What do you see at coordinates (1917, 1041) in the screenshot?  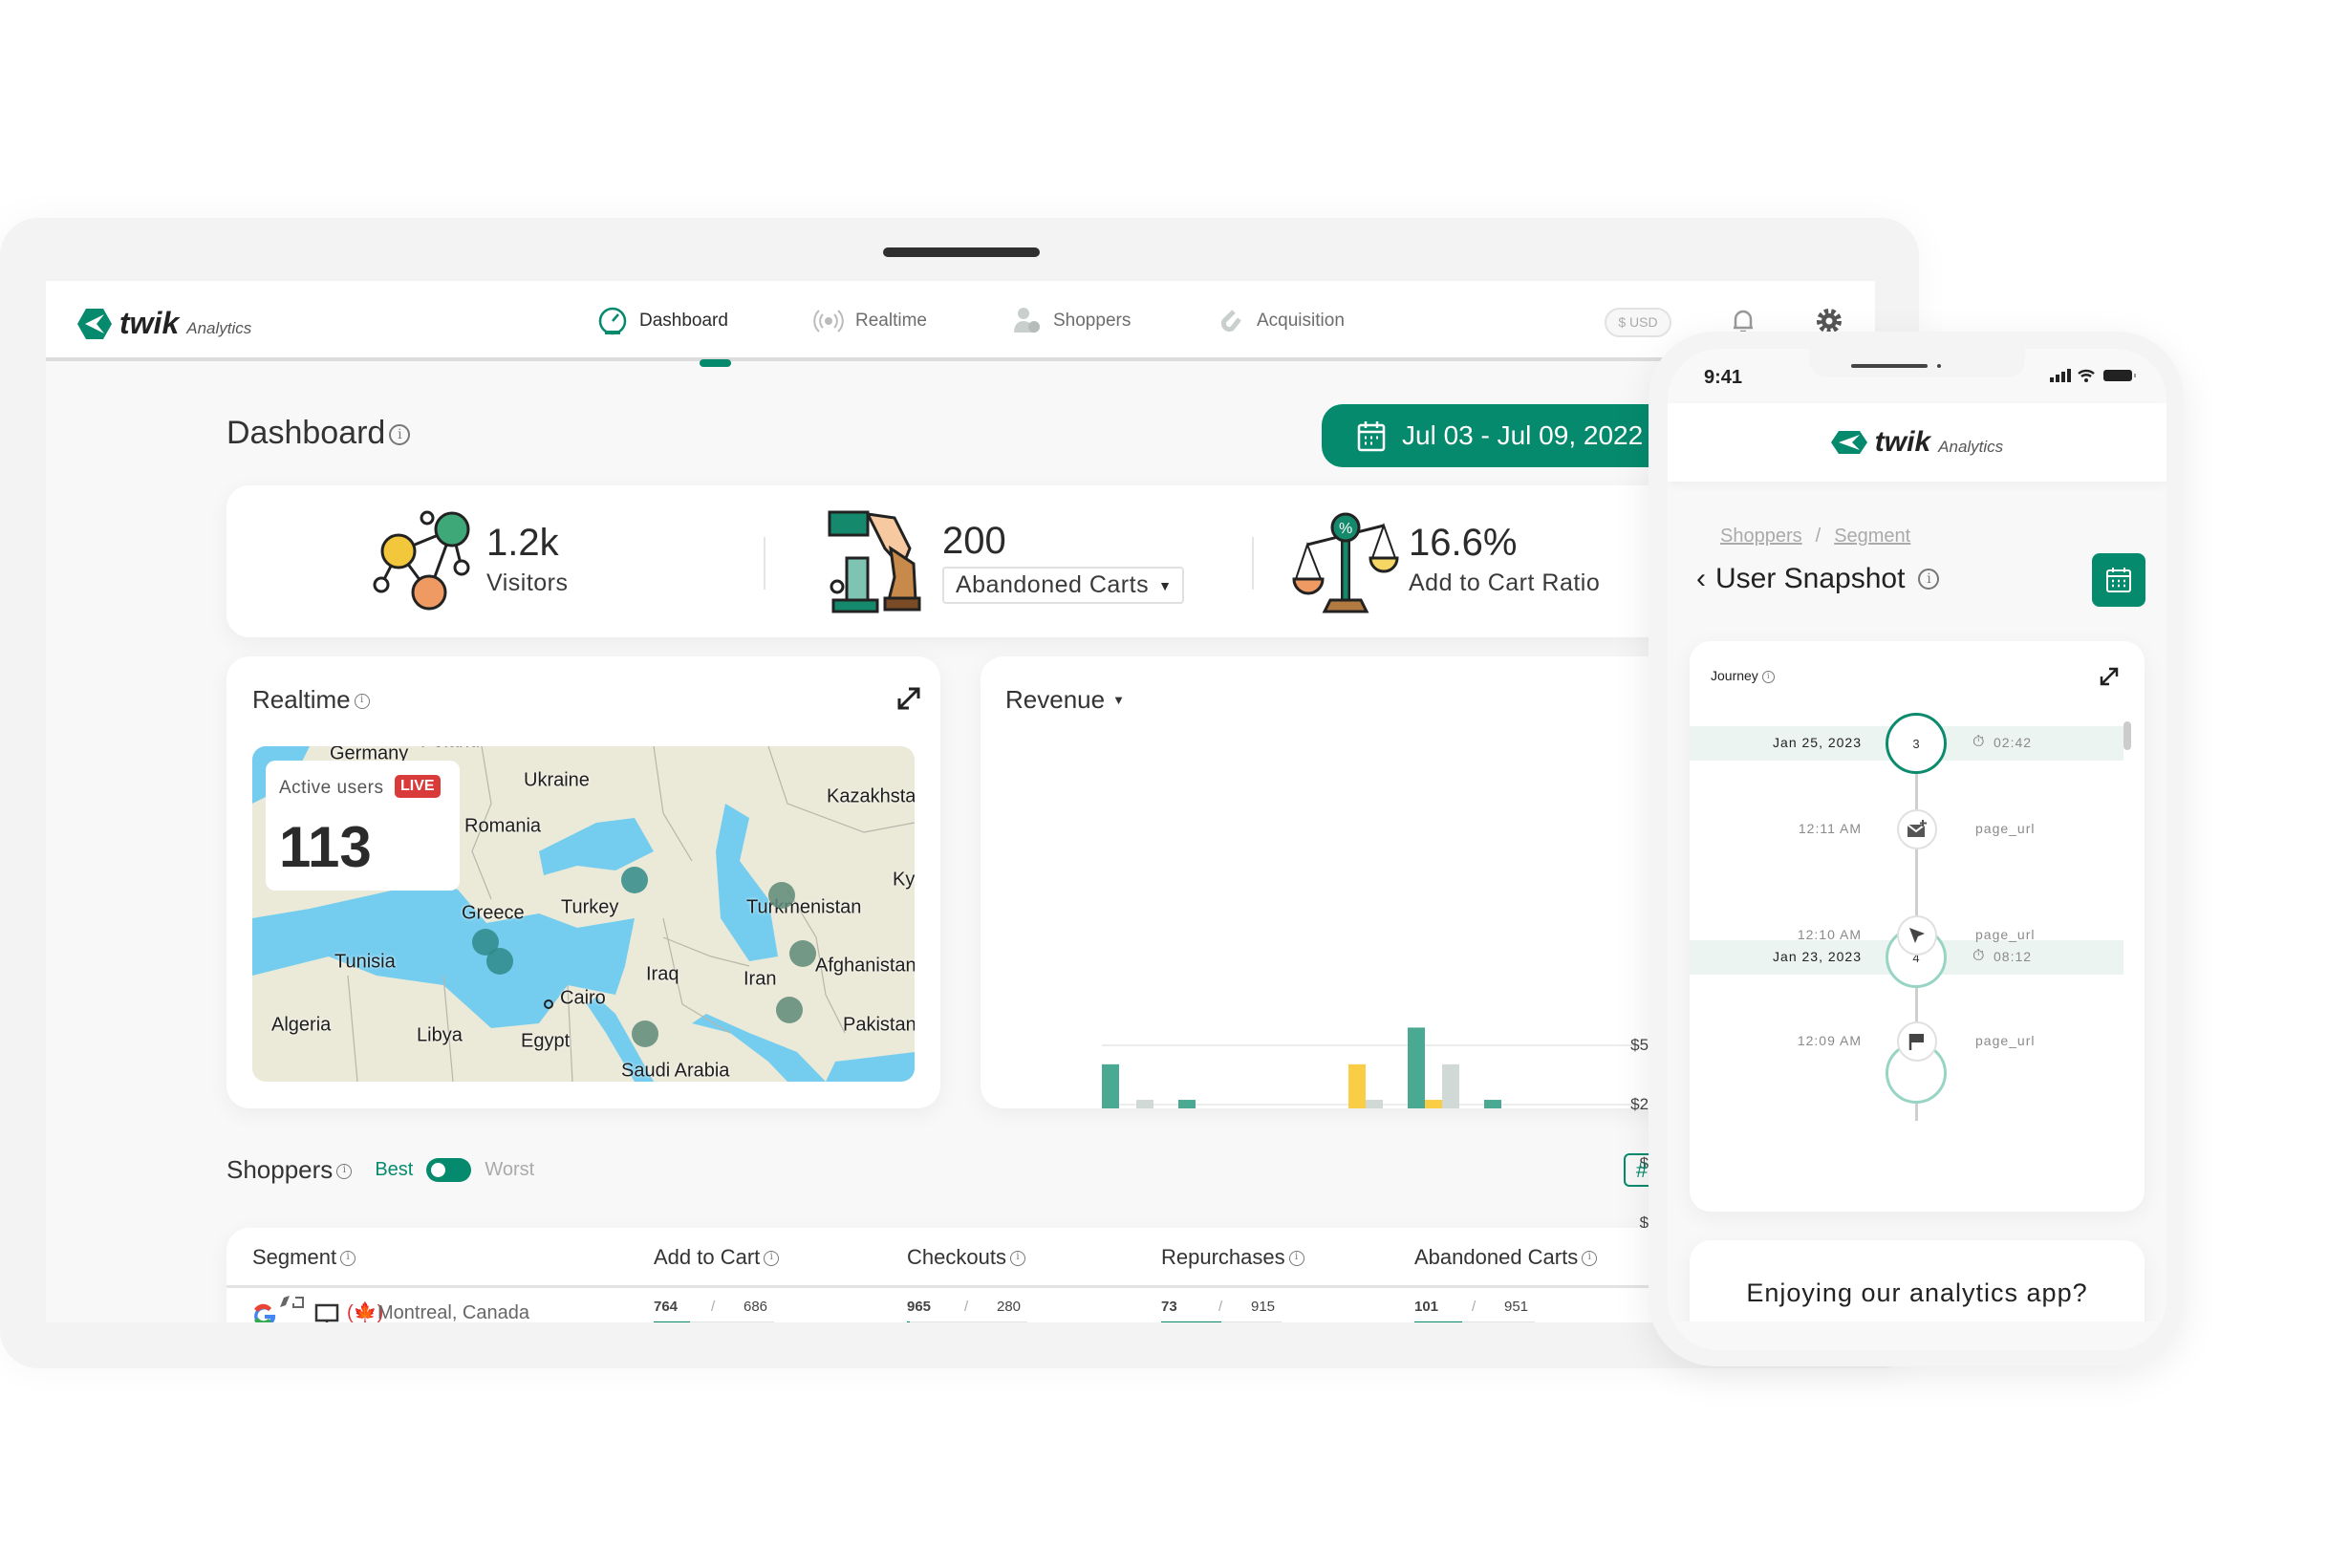 I see `flag-icon` at bounding box center [1917, 1041].